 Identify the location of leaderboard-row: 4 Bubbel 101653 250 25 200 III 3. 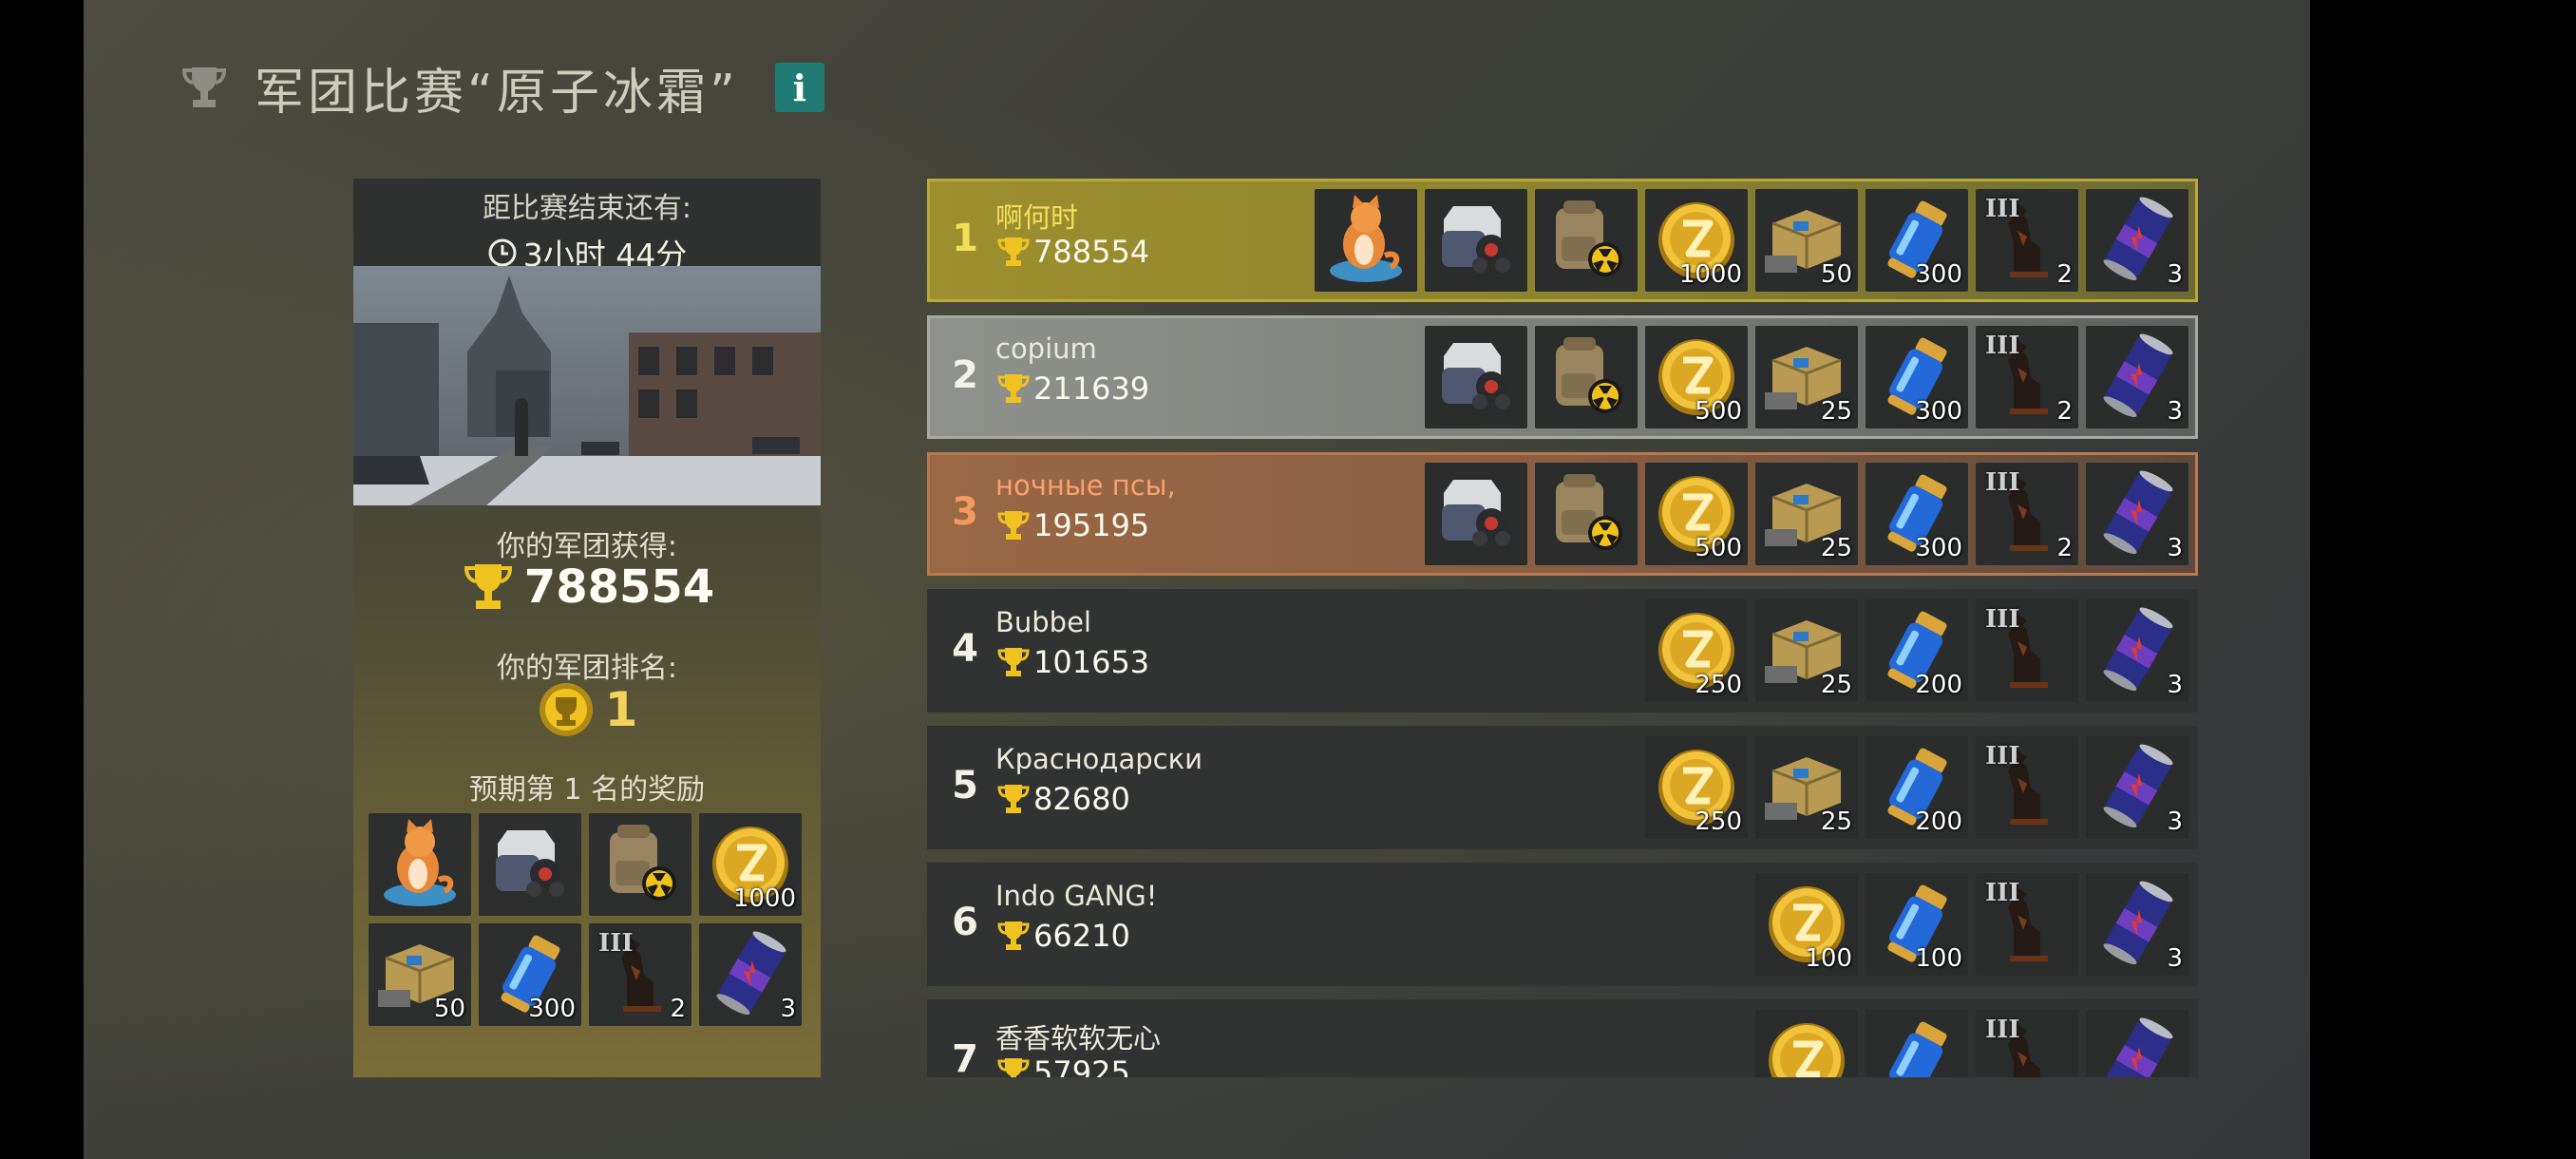
(1562, 650).